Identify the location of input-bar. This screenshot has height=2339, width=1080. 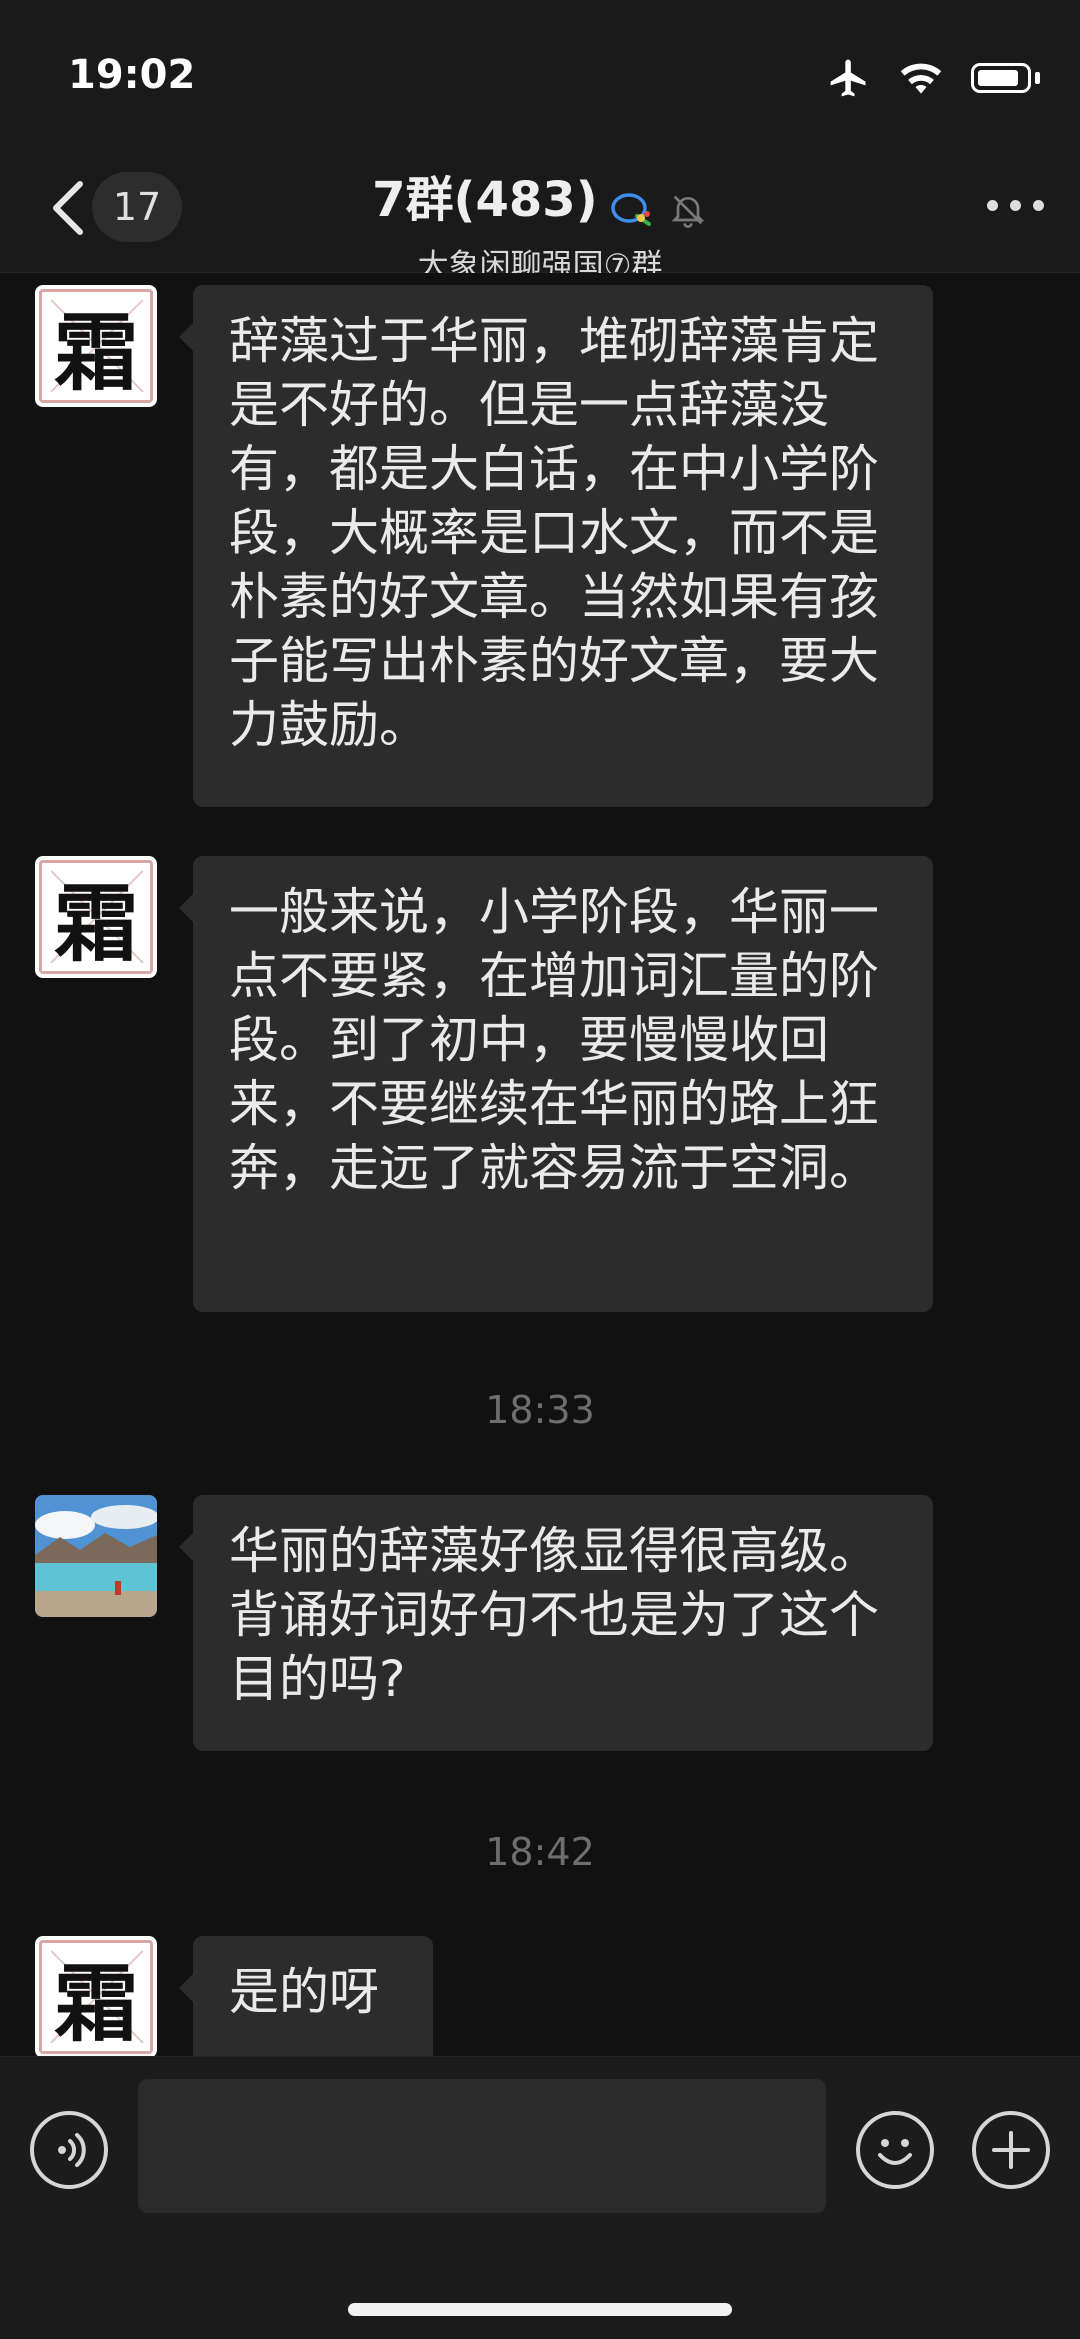
(540, 2197).